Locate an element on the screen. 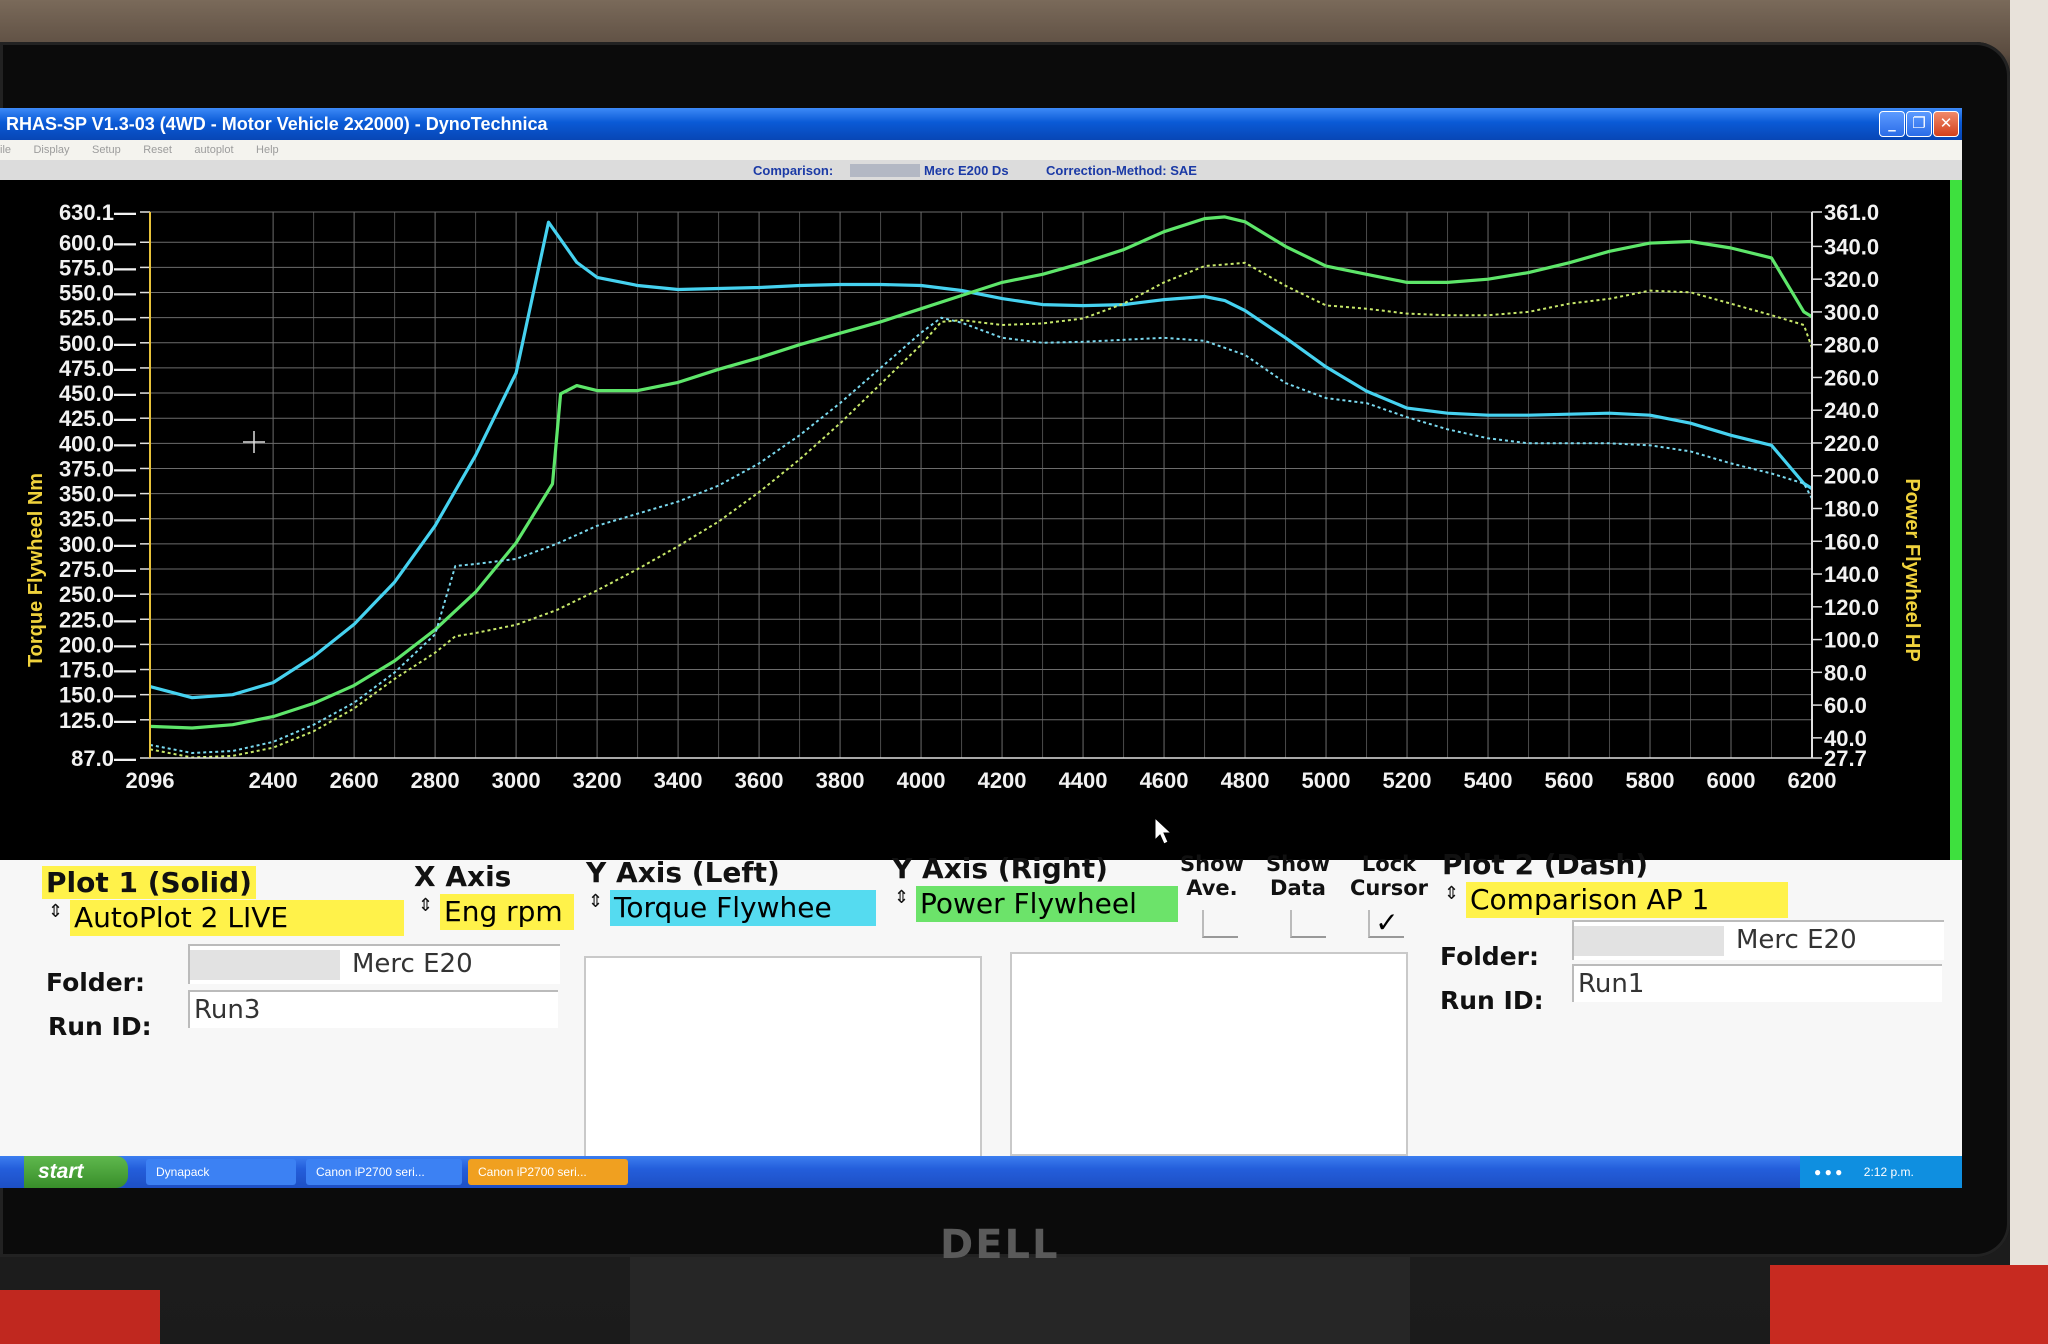 This screenshot has height=1344, width=2048. y-left-tick-label: 400.0— is located at coordinates (97, 443).